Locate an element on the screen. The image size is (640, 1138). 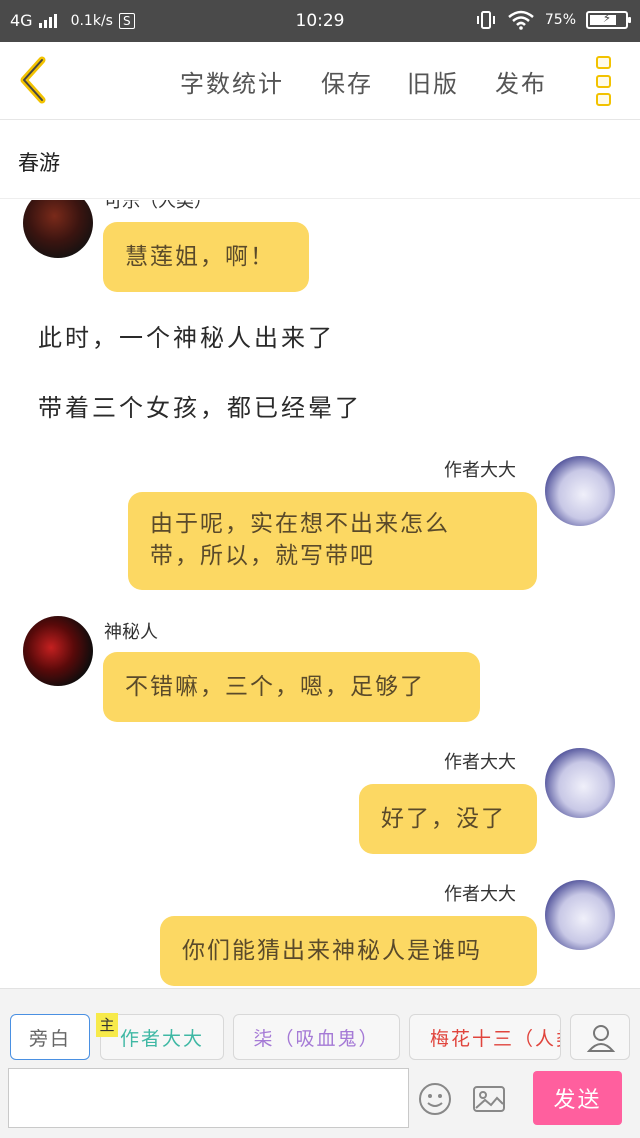
narration-role-button: 旁白 is located at coordinates (50, 1037).